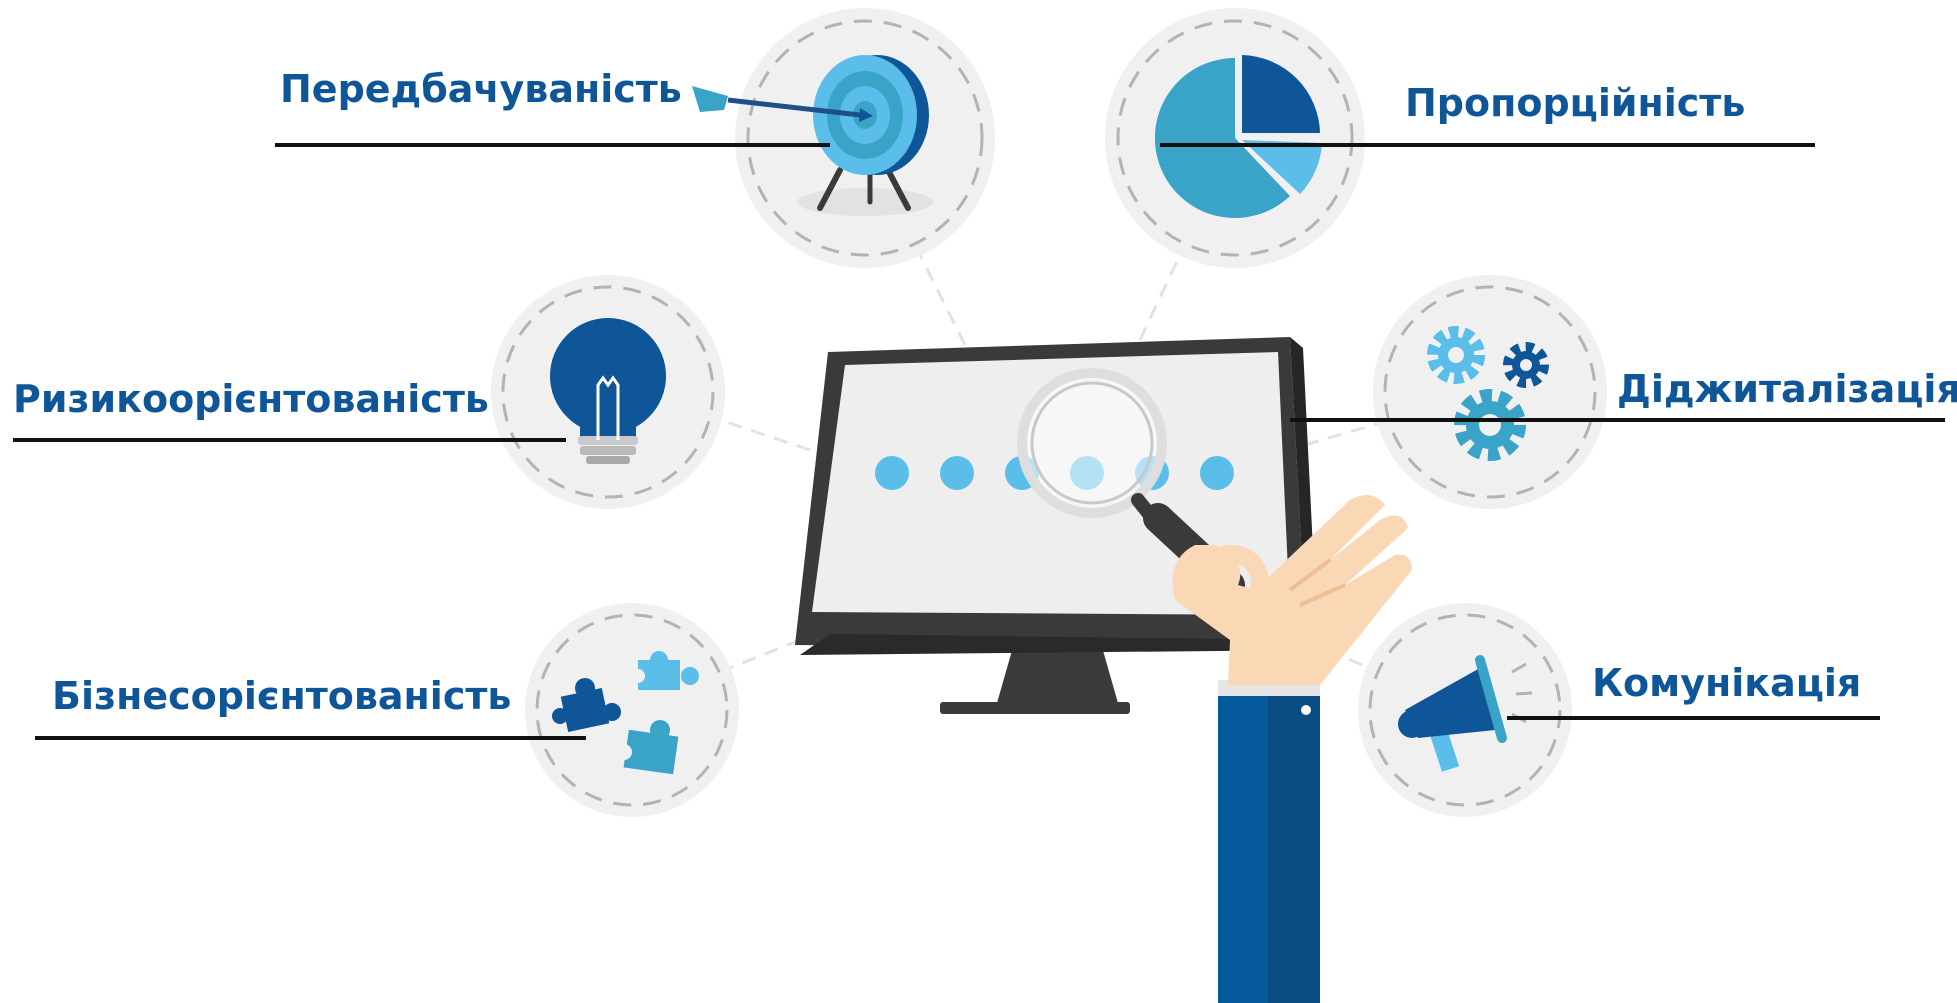  Describe the element at coordinates (251, 399) in the screenshot. I see `label-risk-orientation: Ризикоорієнтованість` at that location.